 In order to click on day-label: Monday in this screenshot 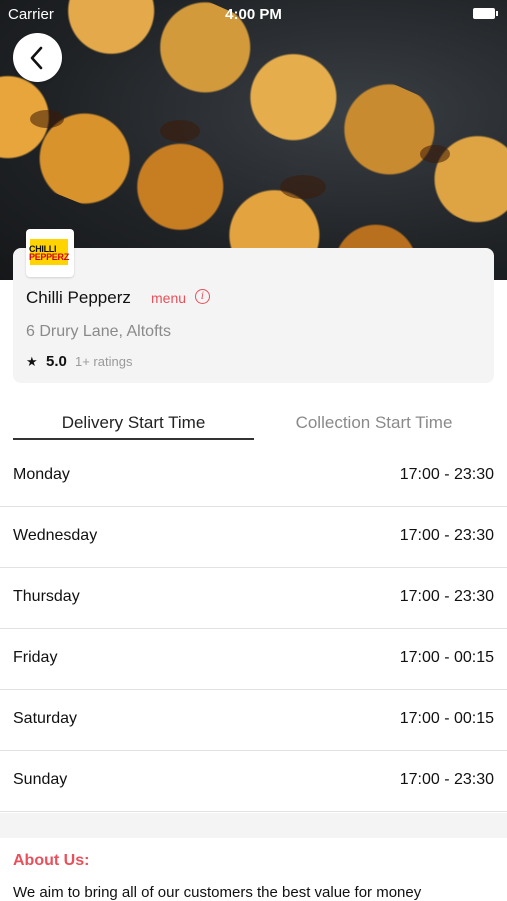, I will do `click(41, 474)`.